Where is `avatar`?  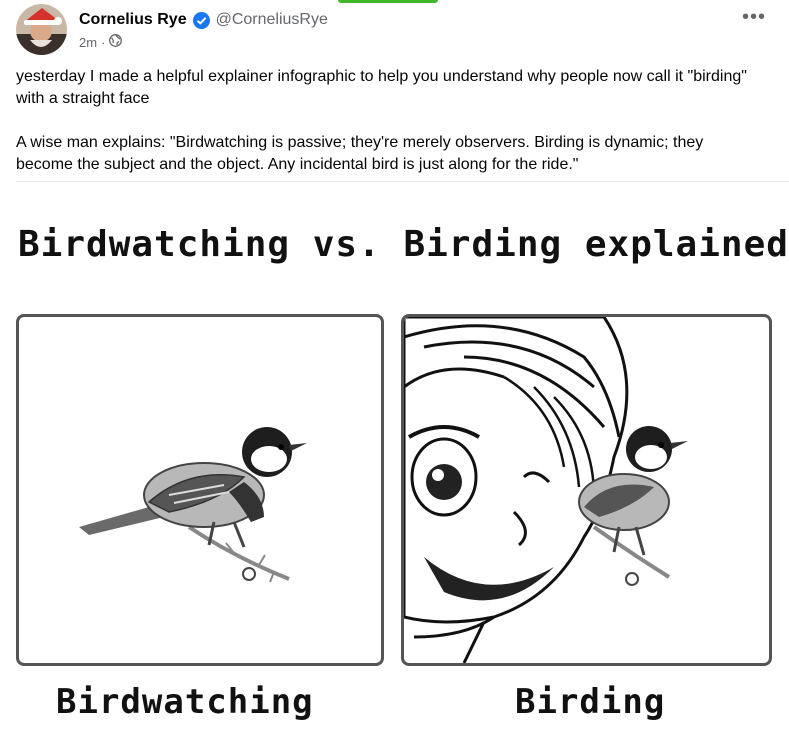 avatar is located at coordinates (41, 29).